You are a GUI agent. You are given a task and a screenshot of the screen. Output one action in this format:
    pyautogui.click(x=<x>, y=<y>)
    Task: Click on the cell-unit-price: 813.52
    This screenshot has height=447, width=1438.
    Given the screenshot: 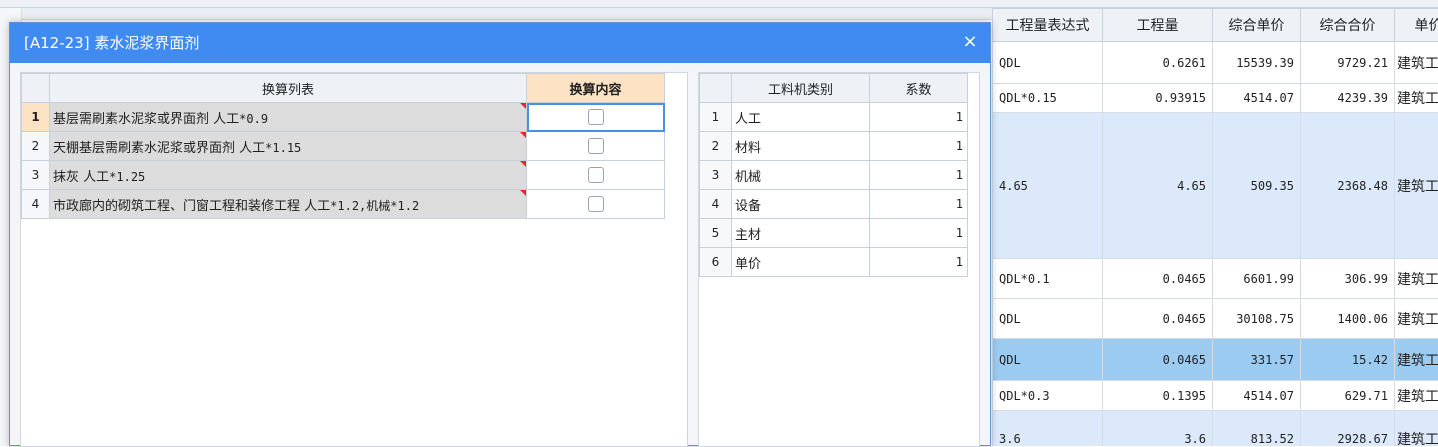 What is the action you would take?
    pyautogui.click(x=1257, y=429)
    